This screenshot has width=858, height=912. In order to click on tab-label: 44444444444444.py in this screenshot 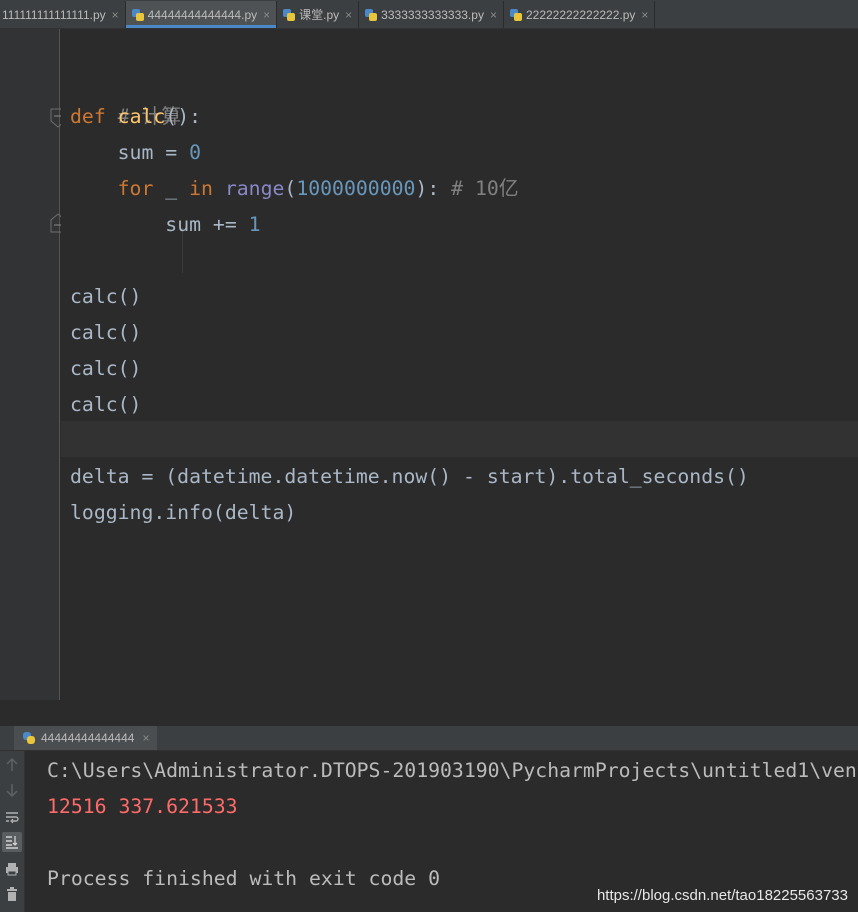, I will do `click(202, 14)`.